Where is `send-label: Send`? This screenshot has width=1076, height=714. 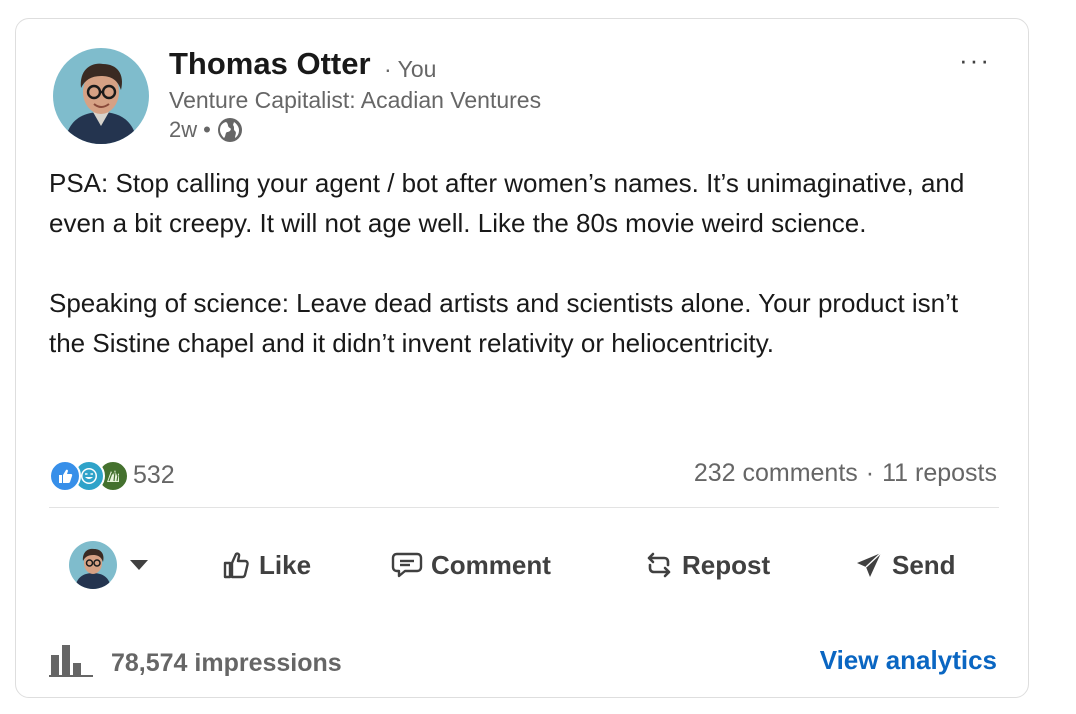 send-label: Send is located at coordinates (924, 564).